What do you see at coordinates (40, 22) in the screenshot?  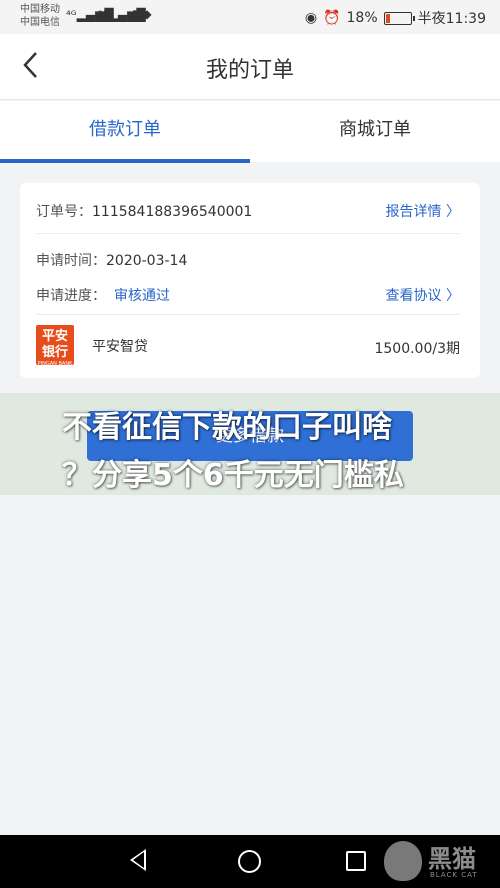 I see `carrier-2: 中国电信` at bounding box center [40, 22].